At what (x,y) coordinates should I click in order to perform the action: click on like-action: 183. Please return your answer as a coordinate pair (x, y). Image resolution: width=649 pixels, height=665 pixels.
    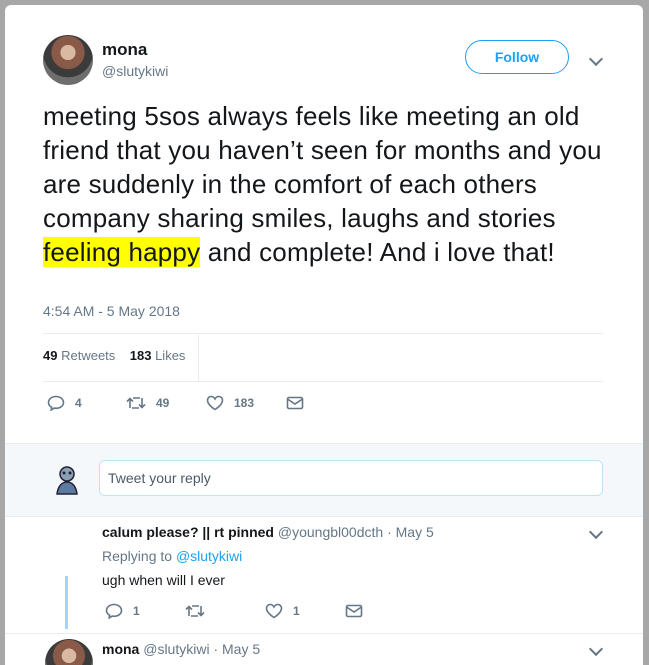
    Looking at the image, I should click on (230, 403).